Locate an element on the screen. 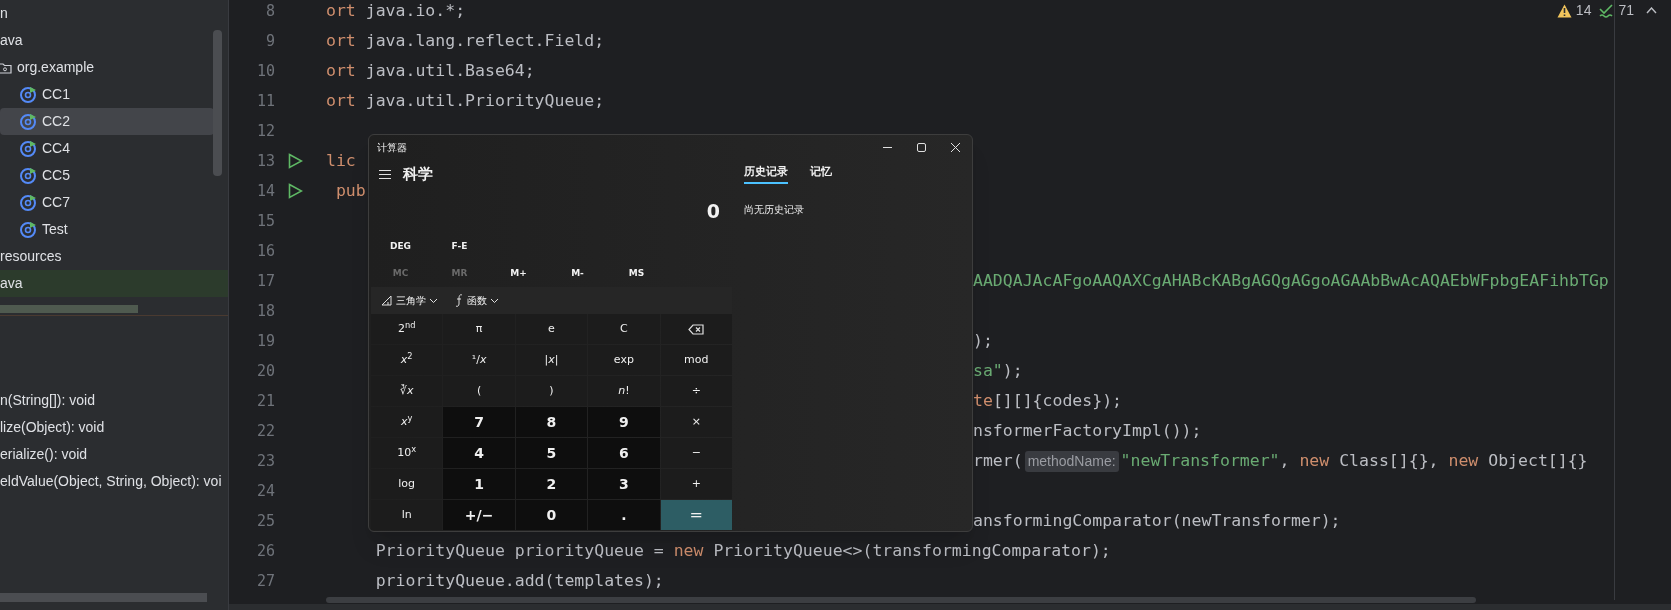  tree-item: resources is located at coordinates (114, 256).